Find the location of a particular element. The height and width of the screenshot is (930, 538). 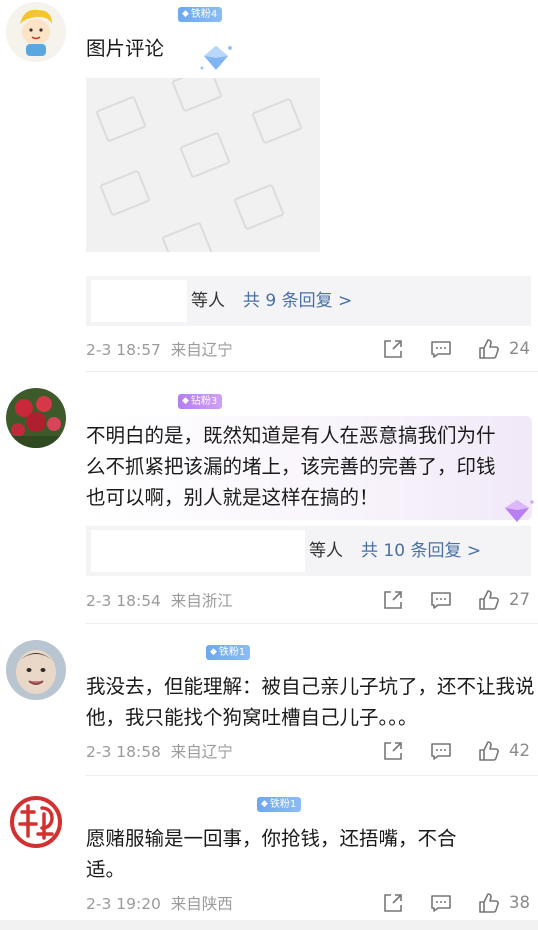

comment-meta: 2-3 18:54 来自浙江 is located at coordinates (159, 601).